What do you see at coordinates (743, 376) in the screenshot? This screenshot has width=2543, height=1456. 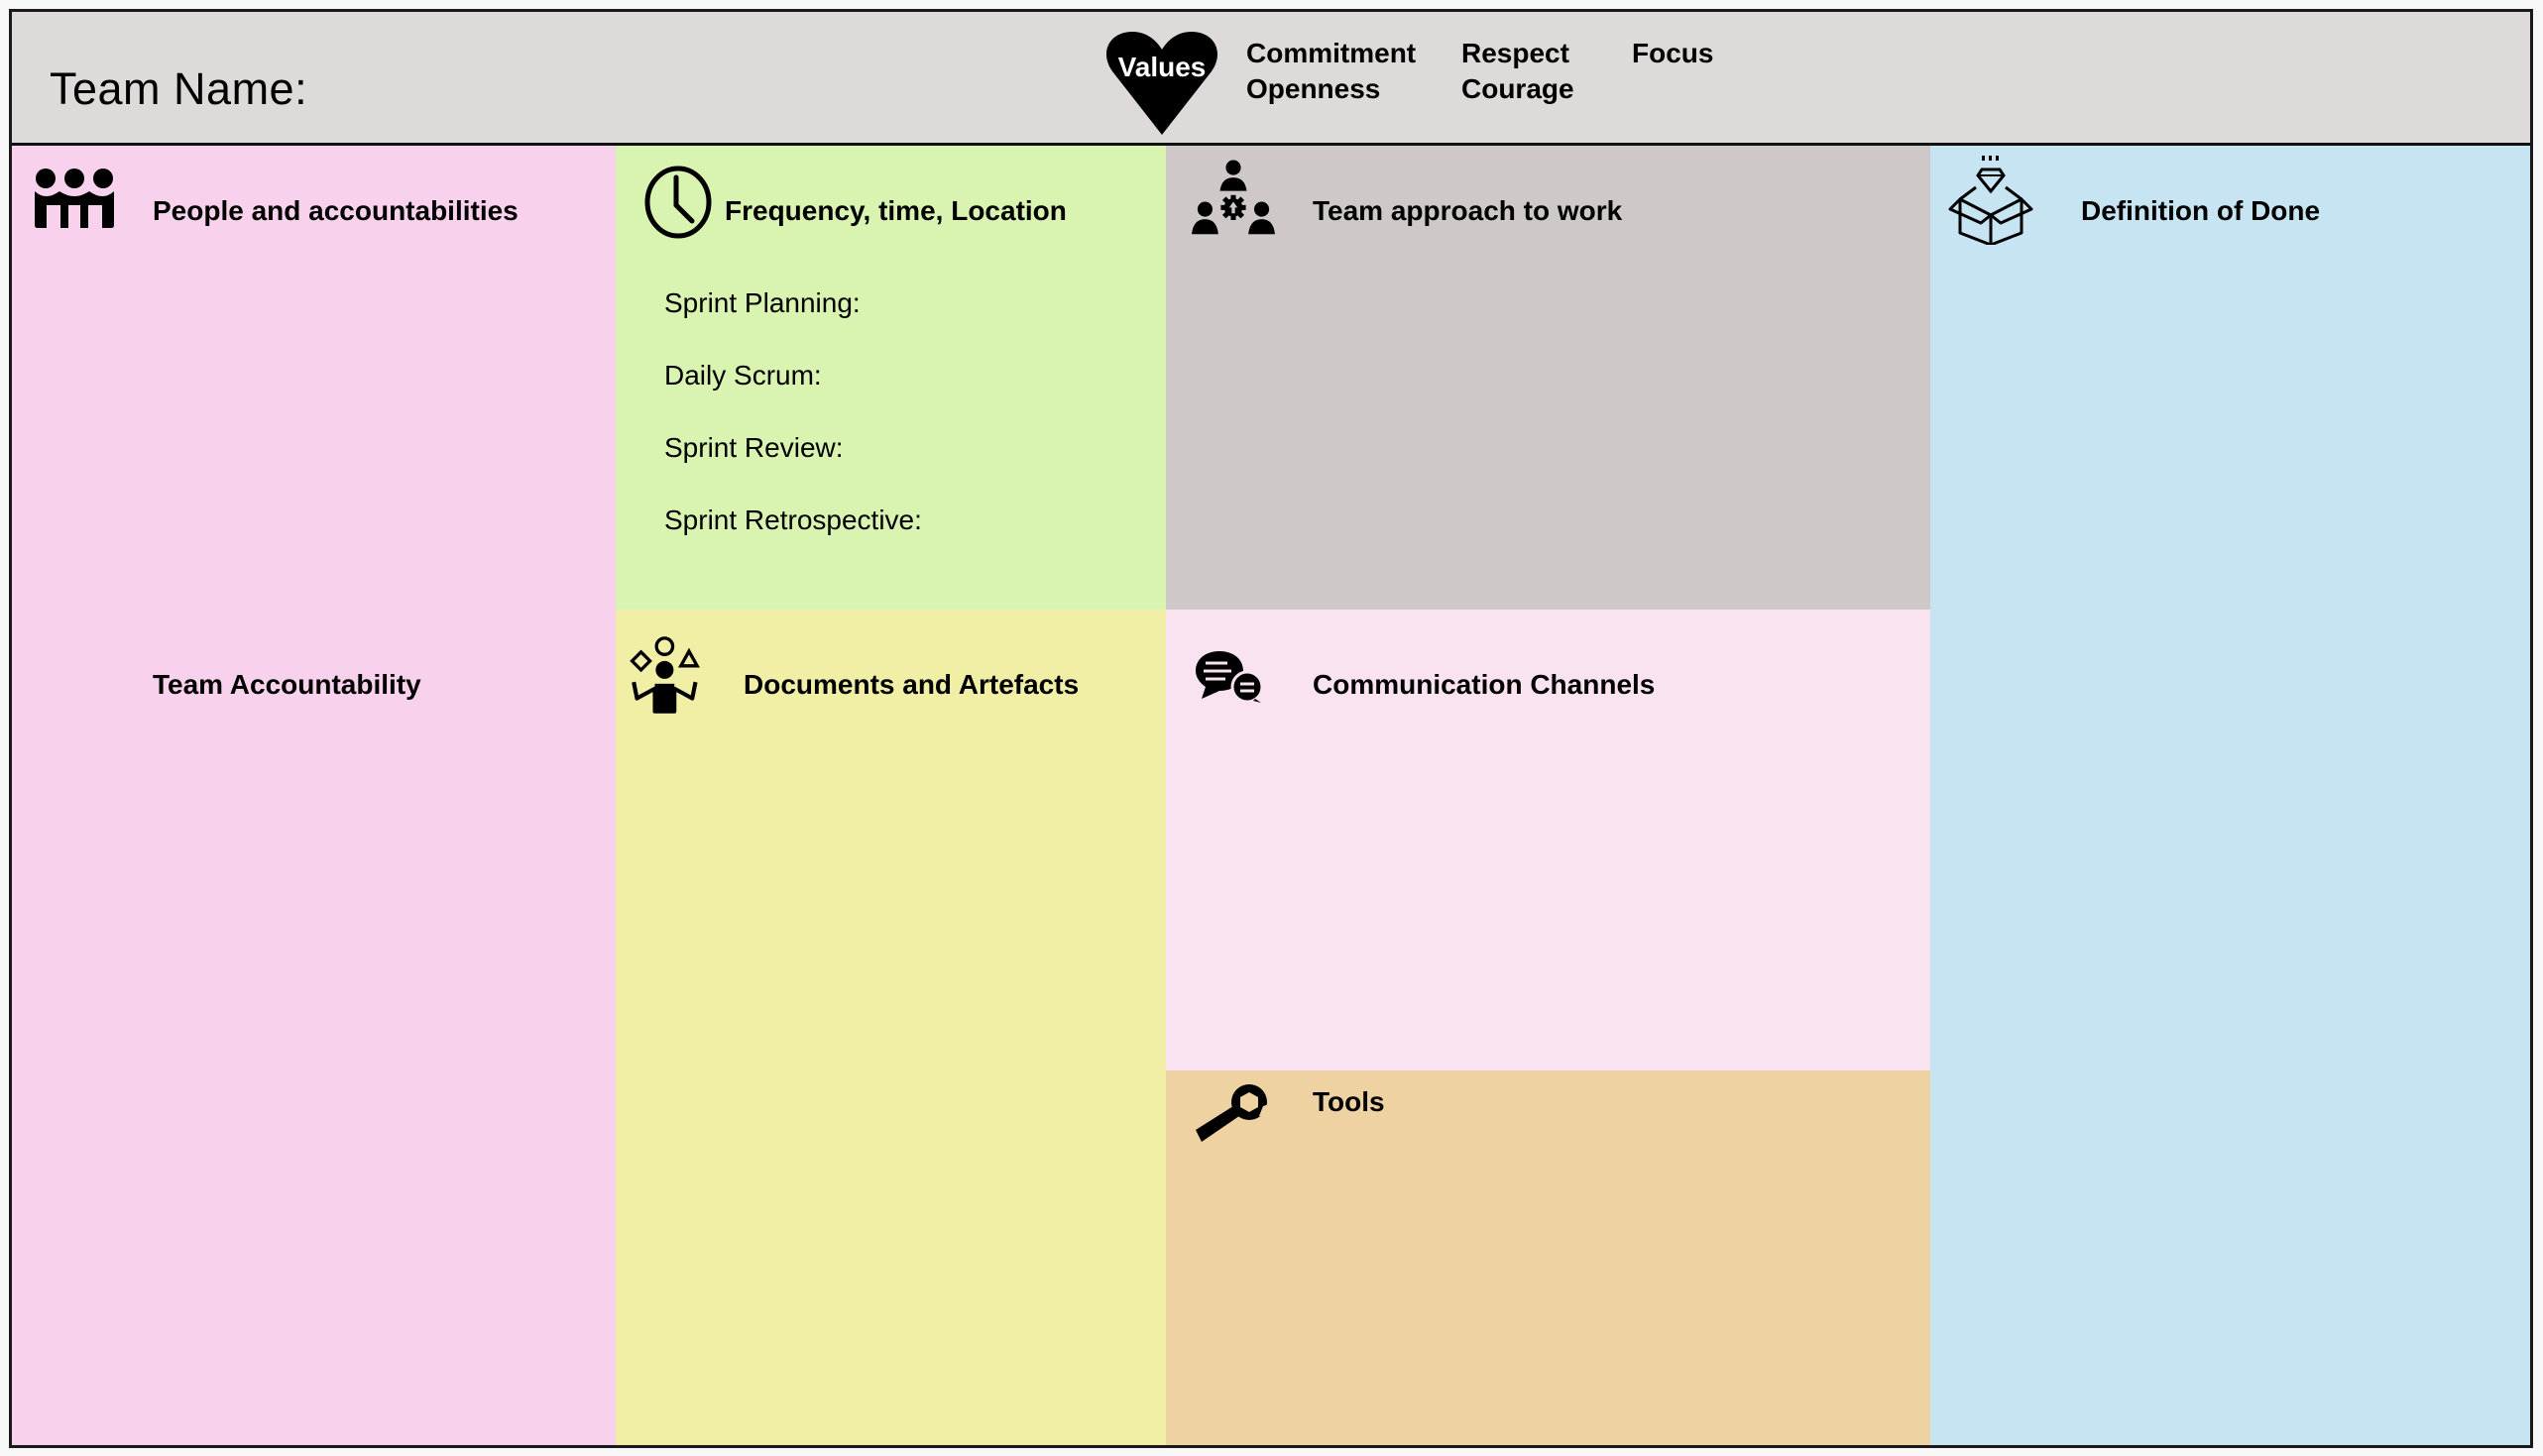 I see `daily-scrum-label: Daily Scrum:` at bounding box center [743, 376].